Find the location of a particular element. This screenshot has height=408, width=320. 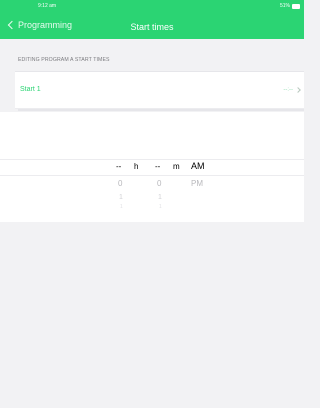

navigation-bar: Programming Start times is located at coordinates (152, 26).